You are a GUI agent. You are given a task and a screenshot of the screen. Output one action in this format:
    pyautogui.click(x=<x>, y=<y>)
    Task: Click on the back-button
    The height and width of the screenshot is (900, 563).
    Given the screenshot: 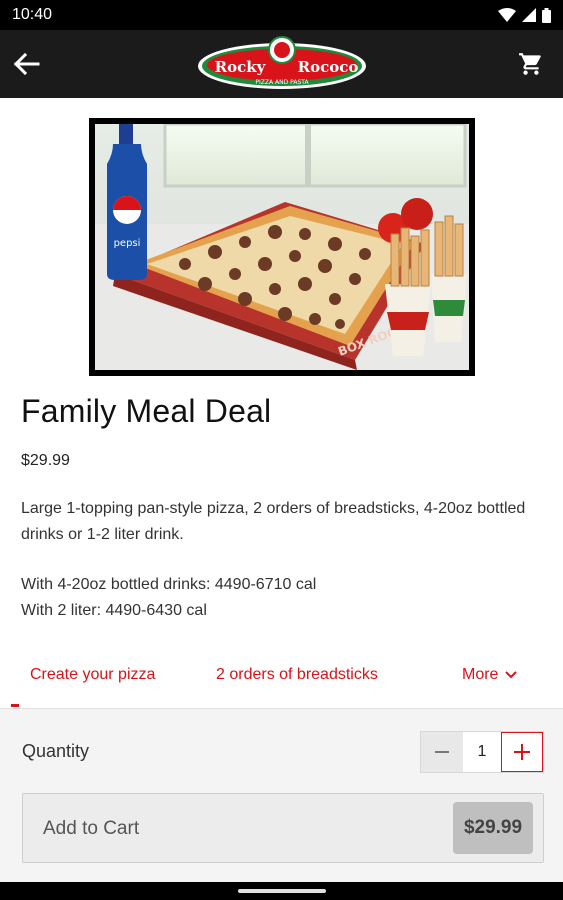 What is the action you would take?
    pyautogui.click(x=26, y=64)
    